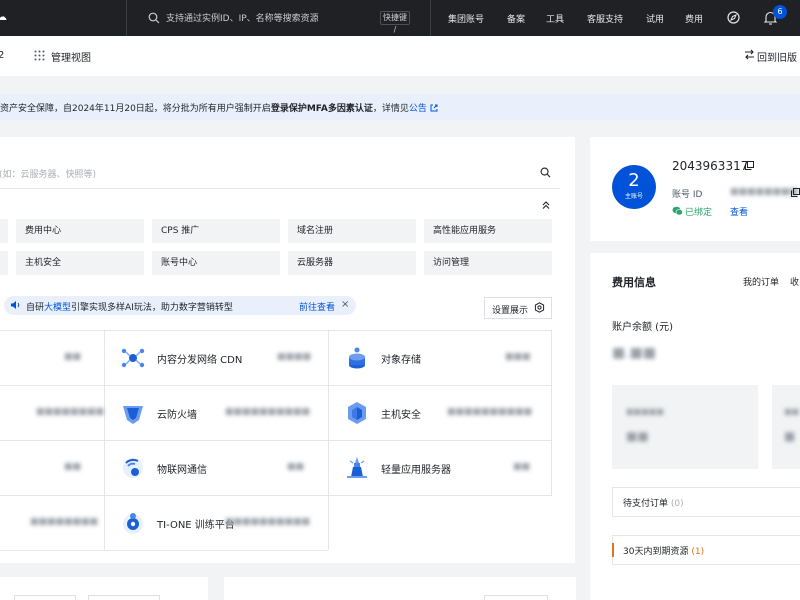 The image size is (800, 600). Describe the element at coordinates (764, 192) in the screenshot. I see `account-id-value: ■■■■■■■■` at that location.